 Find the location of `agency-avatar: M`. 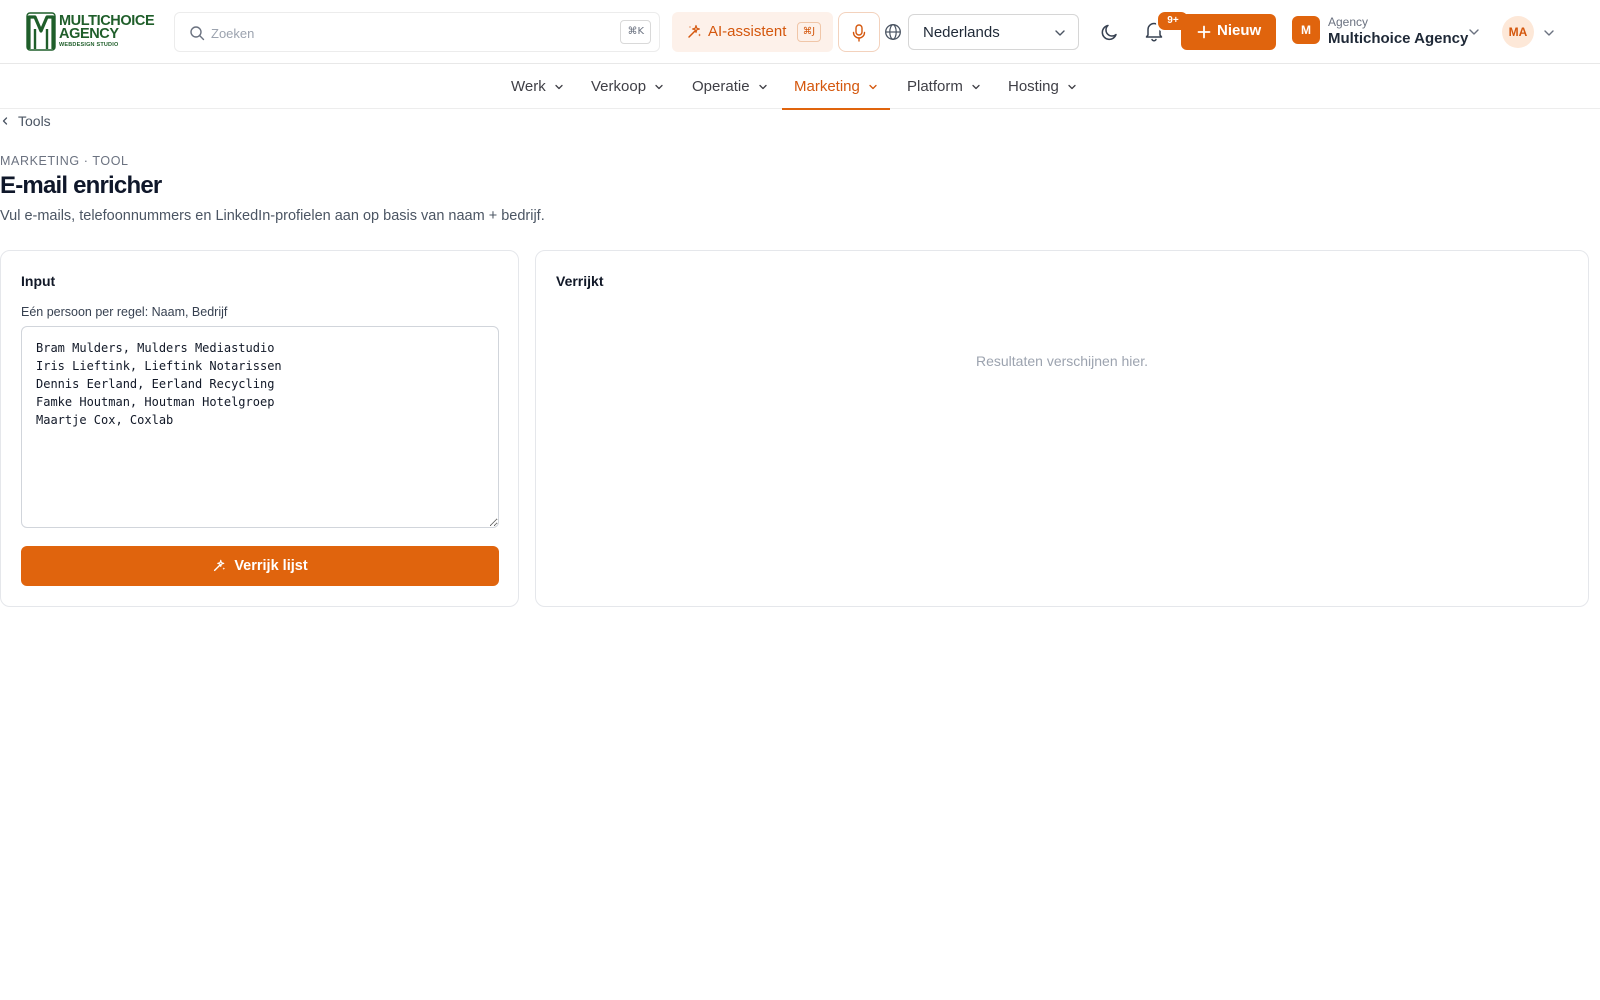

agency-avatar: M is located at coordinates (1306, 30).